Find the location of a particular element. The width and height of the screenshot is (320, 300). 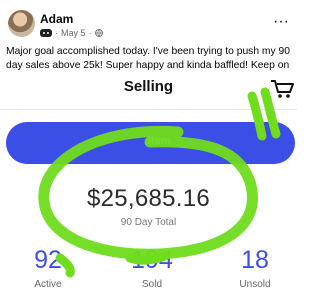

stat-sold: 194 Sold is located at coordinates (152, 268).